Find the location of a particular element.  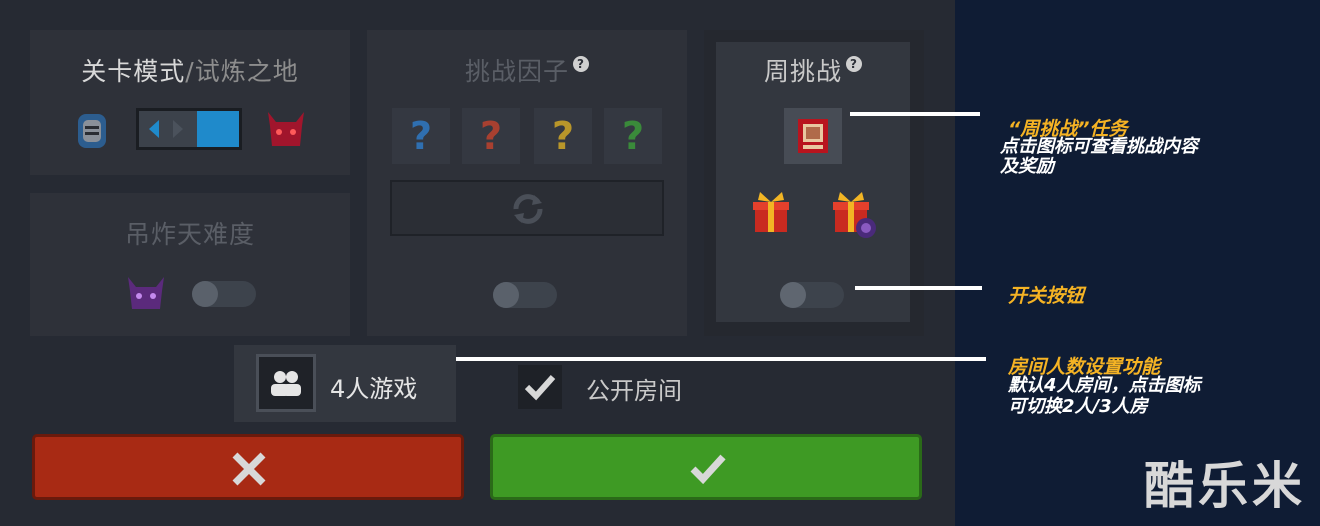

weekly-task-button is located at coordinates (813, 136).